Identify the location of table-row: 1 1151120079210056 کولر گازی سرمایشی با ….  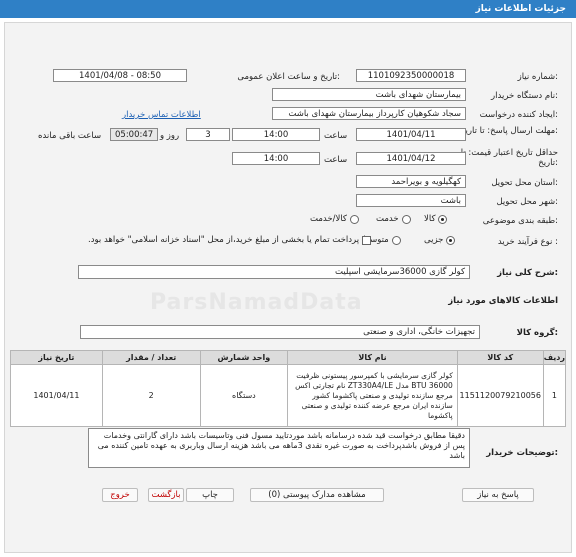
(288, 395).